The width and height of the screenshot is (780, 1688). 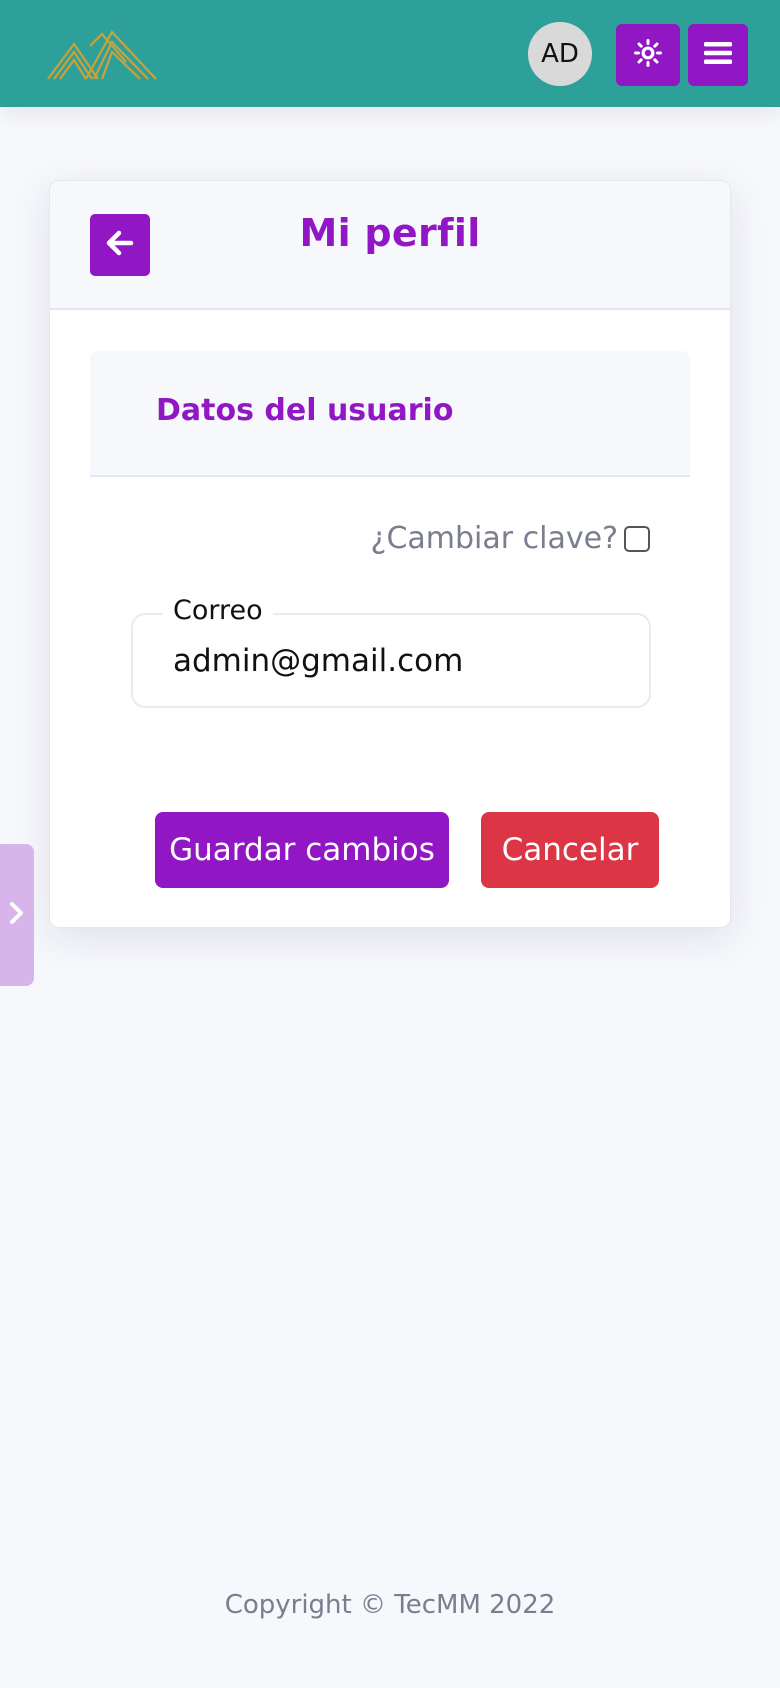 I want to click on card-header: Mi perfil, so click(x=390, y=245).